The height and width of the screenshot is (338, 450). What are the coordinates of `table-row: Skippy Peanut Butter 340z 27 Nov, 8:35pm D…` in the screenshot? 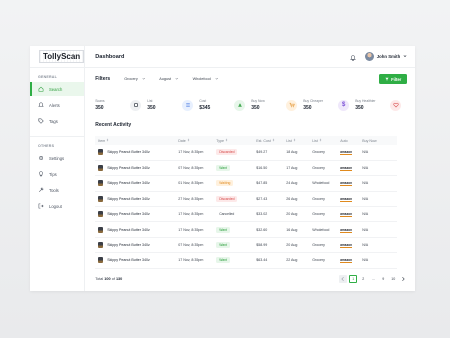 It's located at (246, 199).